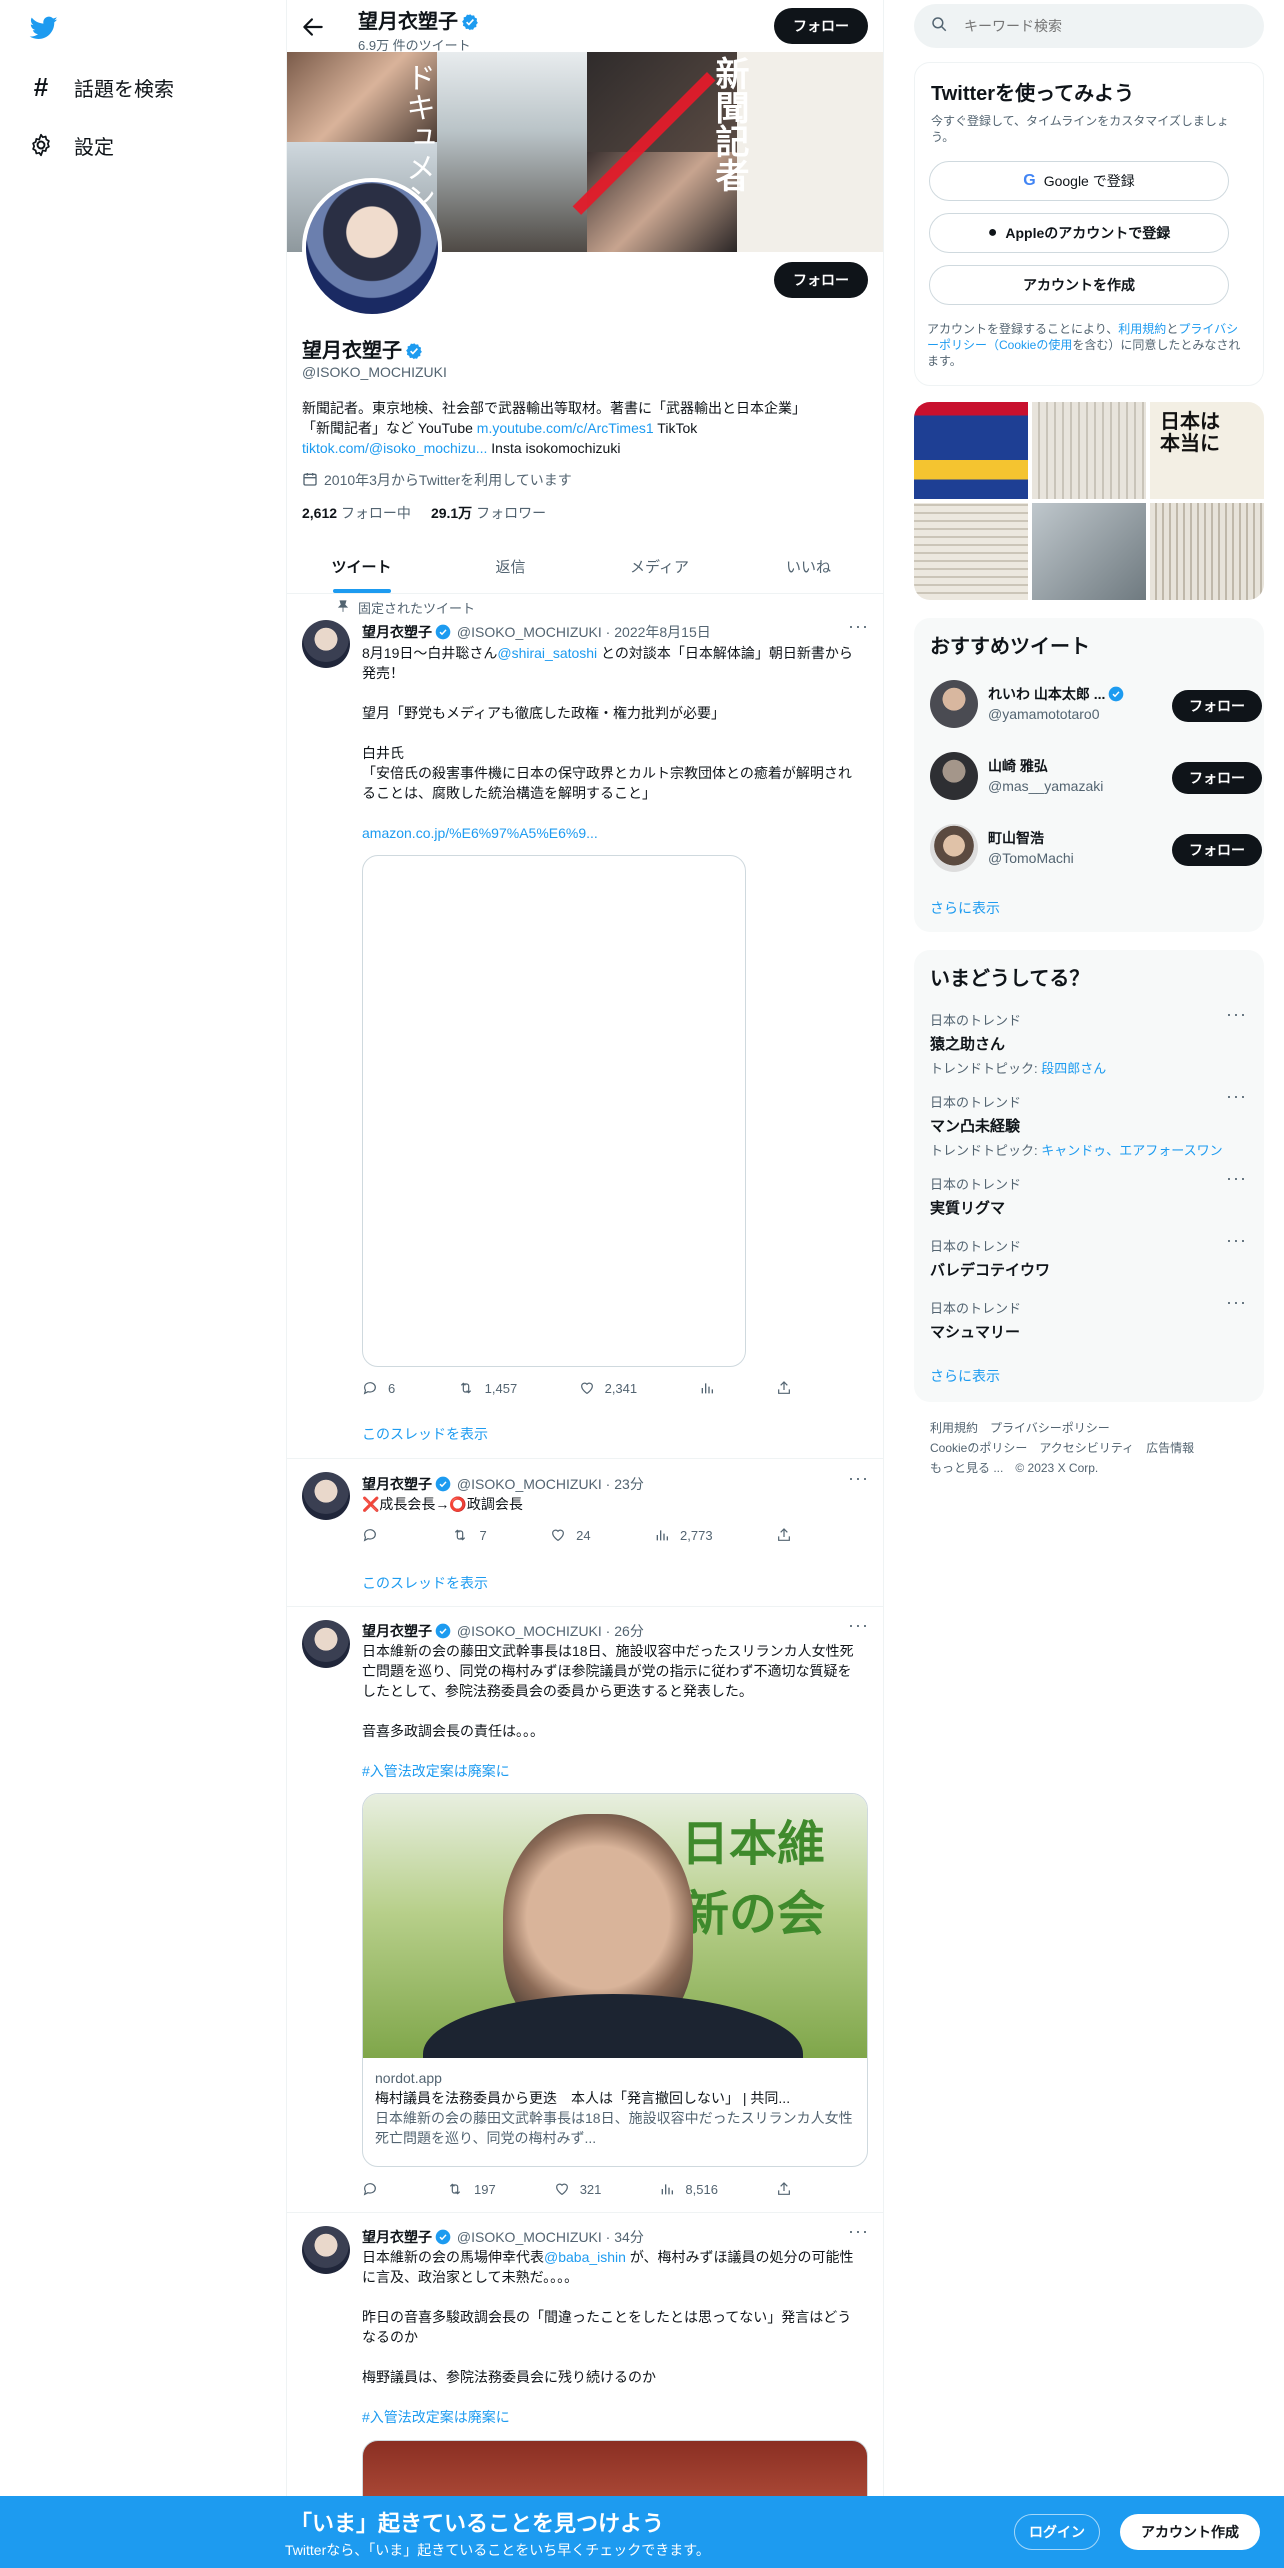 This screenshot has height=2568, width=1284. I want to click on profile-handle: @ISOKO_MOCHIZUKI, so click(374, 372).